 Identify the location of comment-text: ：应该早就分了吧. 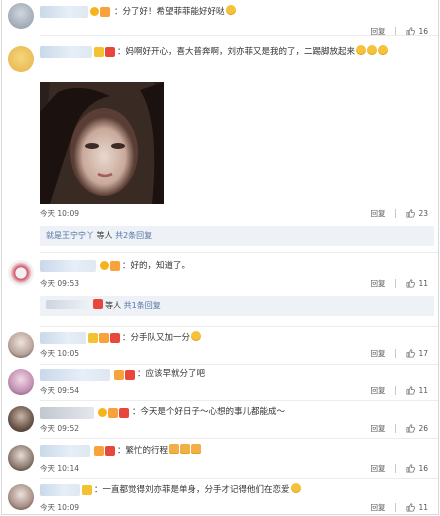
(171, 374).